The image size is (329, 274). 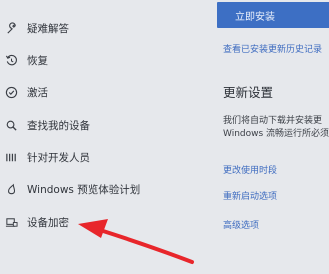 What do you see at coordinates (11, 92) in the screenshot?
I see `activation-check-icon` at bounding box center [11, 92].